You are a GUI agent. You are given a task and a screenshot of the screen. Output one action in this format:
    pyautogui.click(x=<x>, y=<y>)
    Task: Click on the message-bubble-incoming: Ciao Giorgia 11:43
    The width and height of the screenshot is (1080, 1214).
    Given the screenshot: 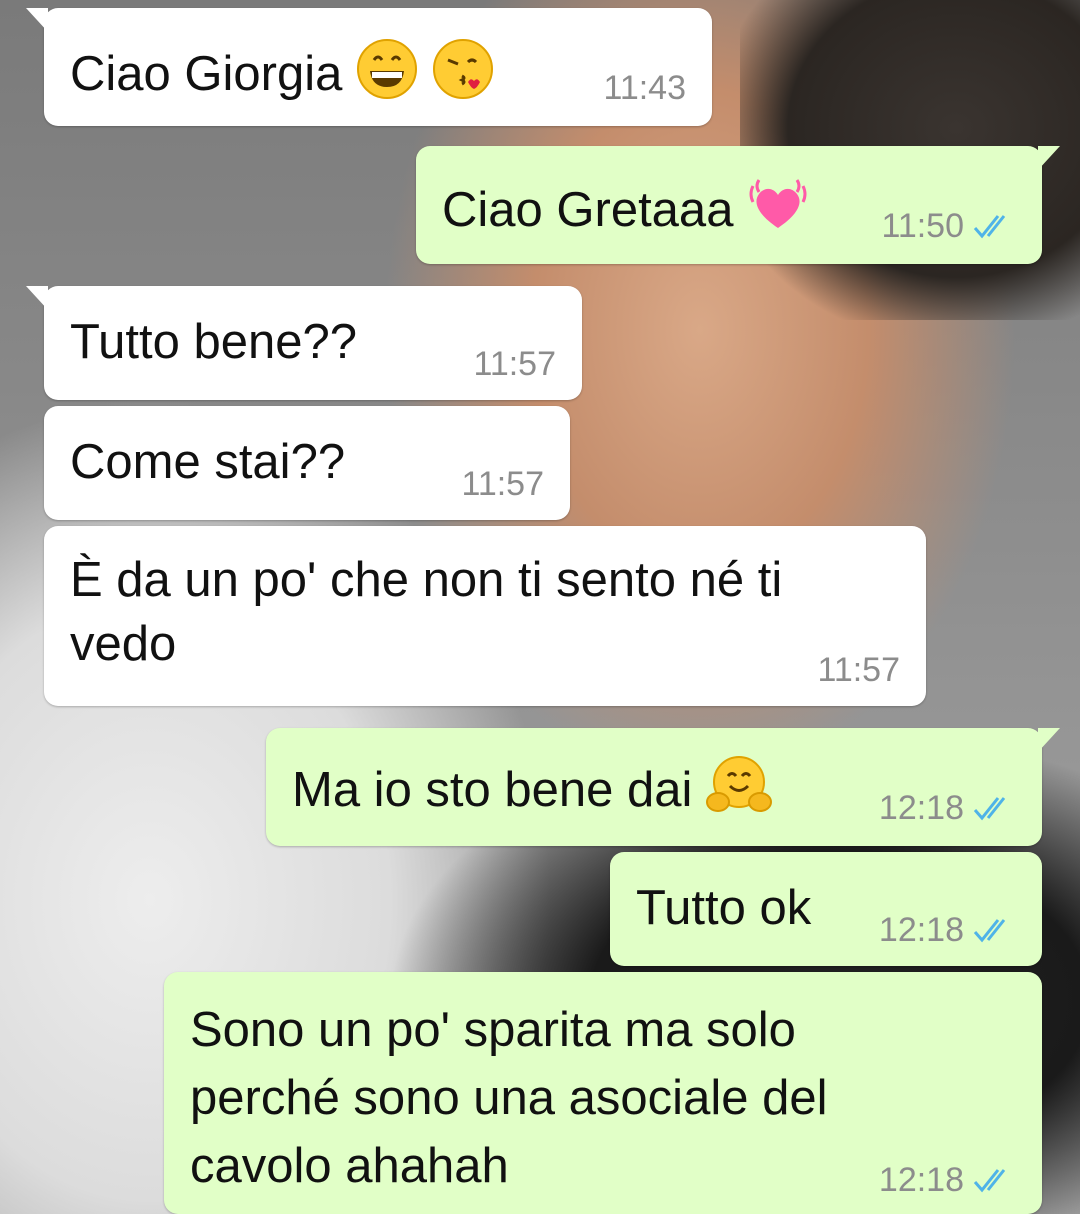 What is the action you would take?
    pyautogui.click(x=369, y=67)
    